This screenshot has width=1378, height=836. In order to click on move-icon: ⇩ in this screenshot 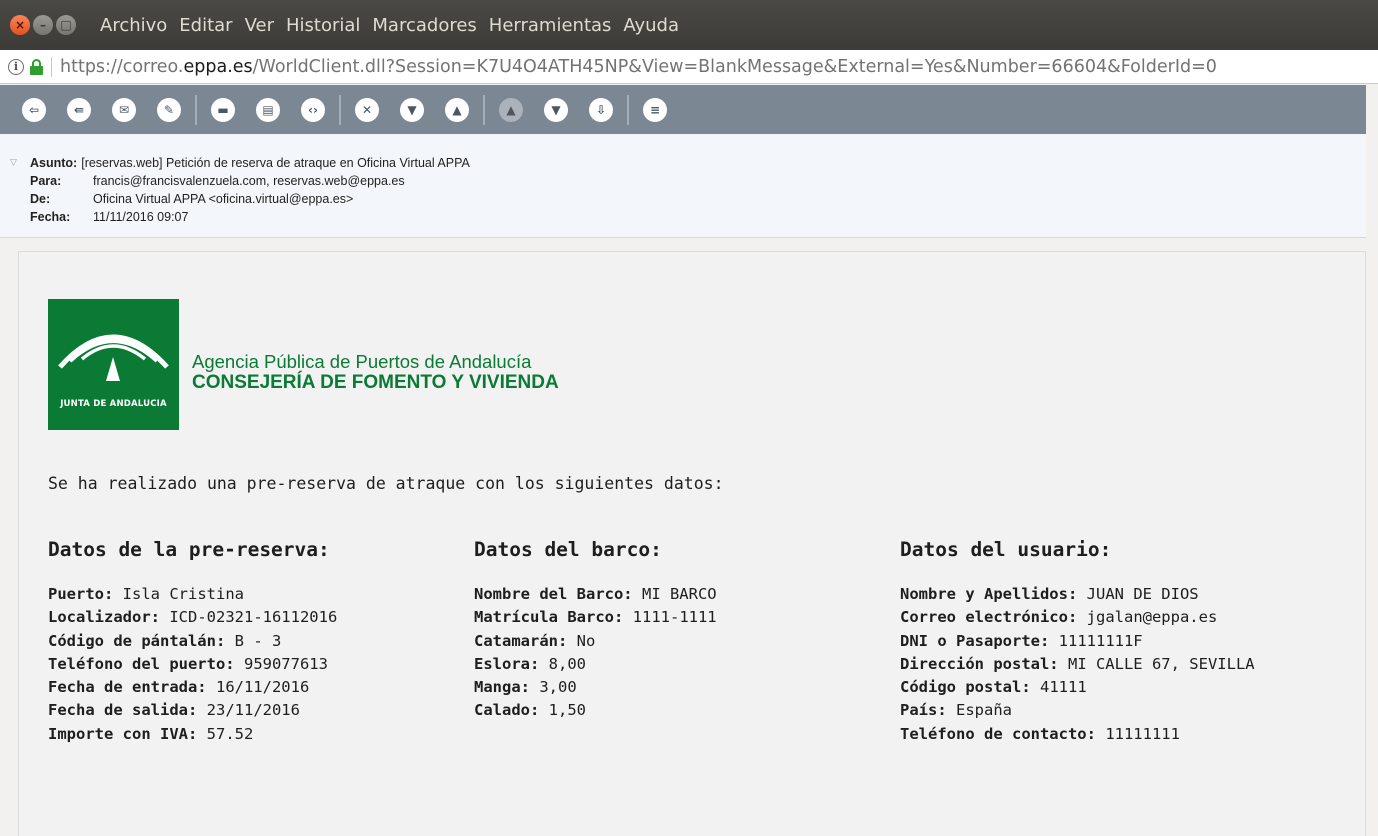, I will do `click(601, 109)`.